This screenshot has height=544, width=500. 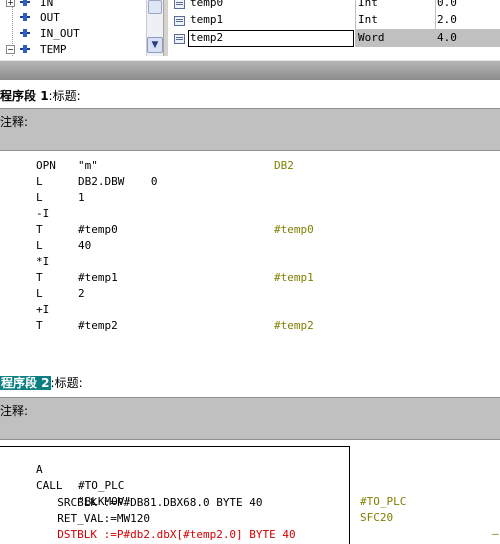 I want to click on operand: 40, so click(x=85, y=245).